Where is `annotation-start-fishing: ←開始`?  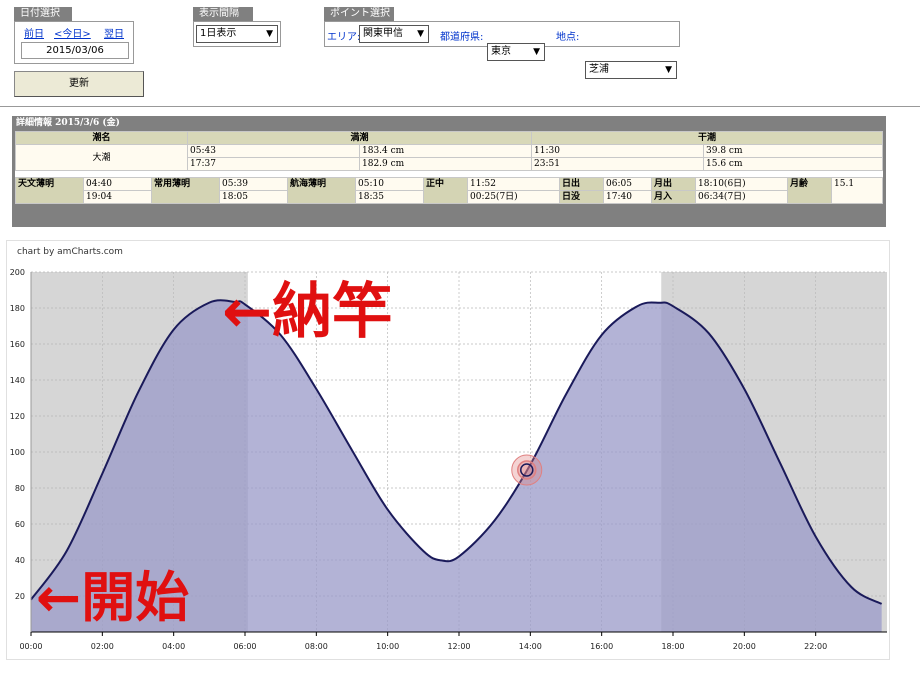
annotation-start-fishing: ←開始 is located at coordinates (112, 597).